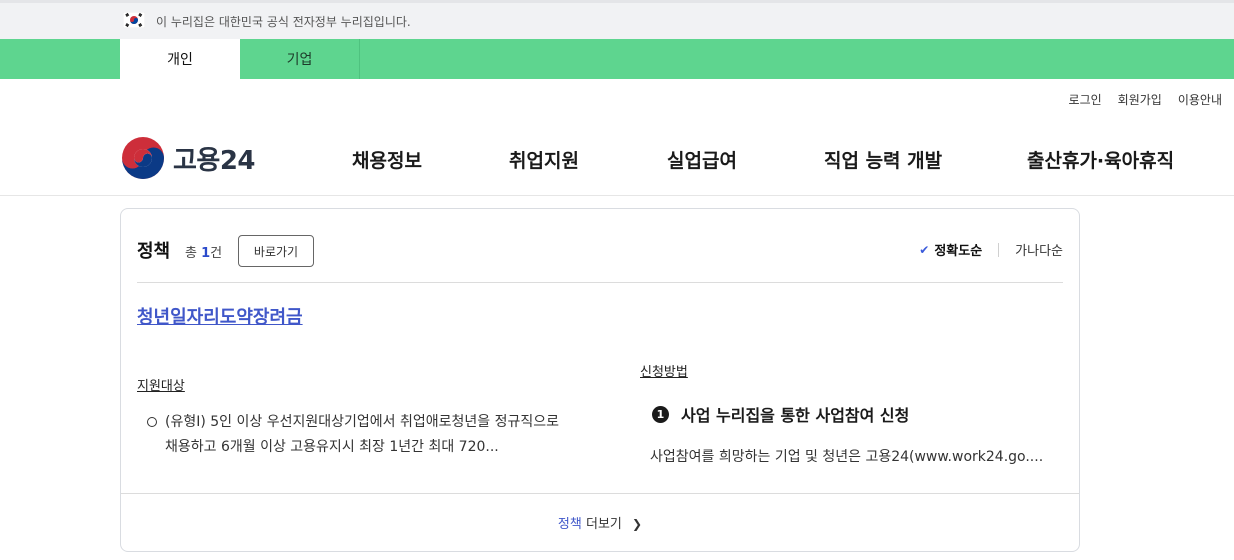  Describe the element at coordinates (134, 20) in the screenshot. I see `korea-flag-icon` at that location.